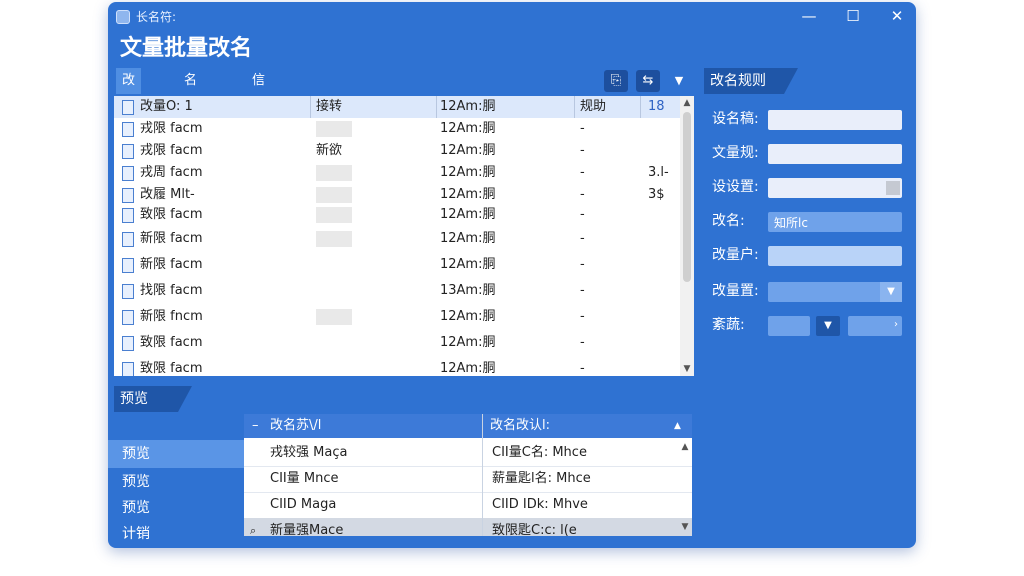  I want to click on preview-row: CIID Maga CIID IDk: Mhve, so click(468, 505).